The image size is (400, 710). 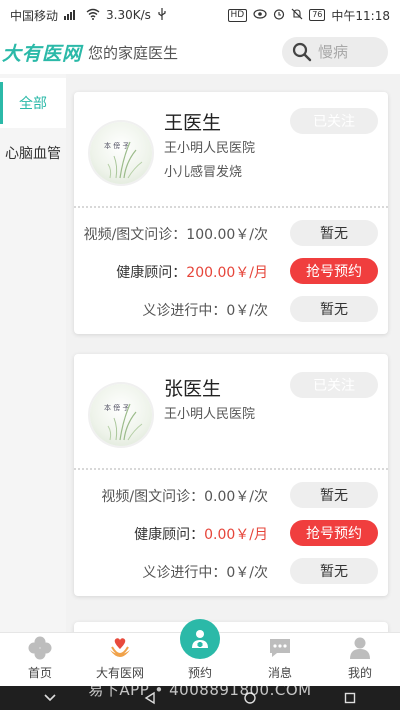 I want to click on search-input, so click(x=348, y=52).